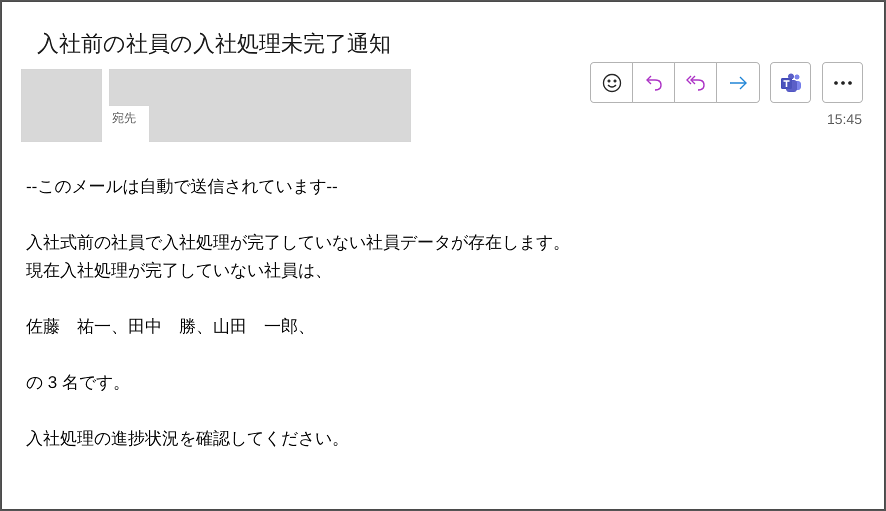 This screenshot has height=511, width=886. What do you see at coordinates (171, 327) in the screenshot?
I see `body-text-line: 佐藤 祐一、田中 勝、山田 一郎、` at bounding box center [171, 327].